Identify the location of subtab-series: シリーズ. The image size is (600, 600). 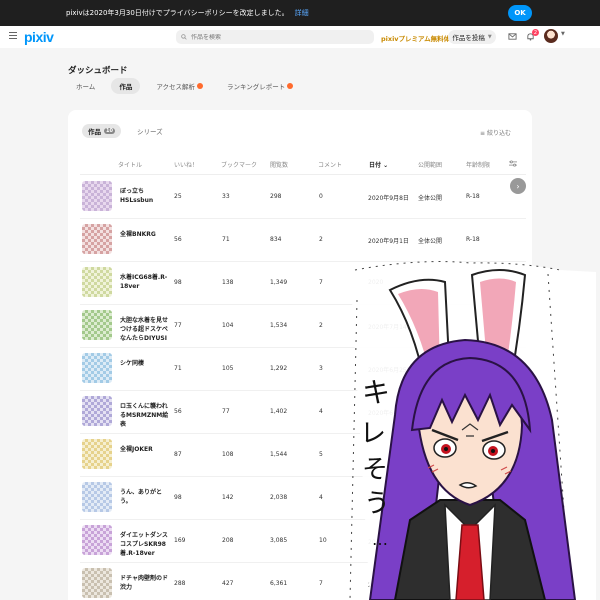
(150, 131).